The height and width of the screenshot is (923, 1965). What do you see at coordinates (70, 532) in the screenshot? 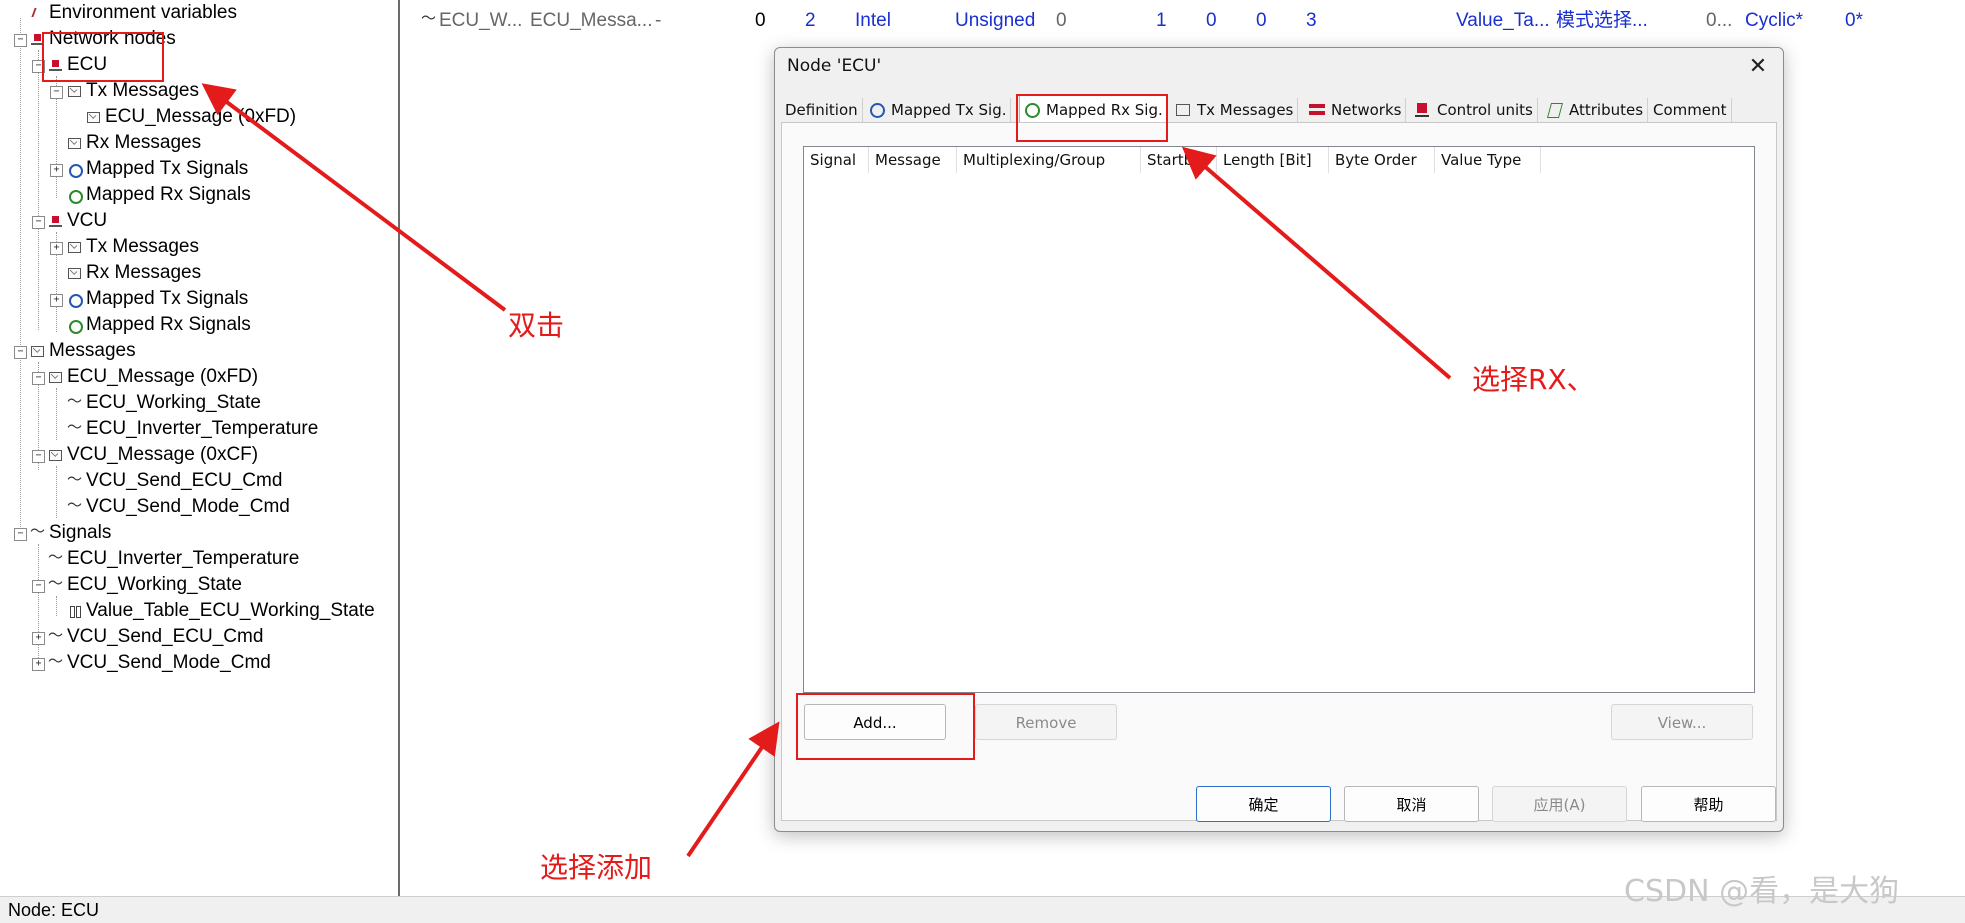
I see `tree-item-signals: Signals` at bounding box center [70, 532].